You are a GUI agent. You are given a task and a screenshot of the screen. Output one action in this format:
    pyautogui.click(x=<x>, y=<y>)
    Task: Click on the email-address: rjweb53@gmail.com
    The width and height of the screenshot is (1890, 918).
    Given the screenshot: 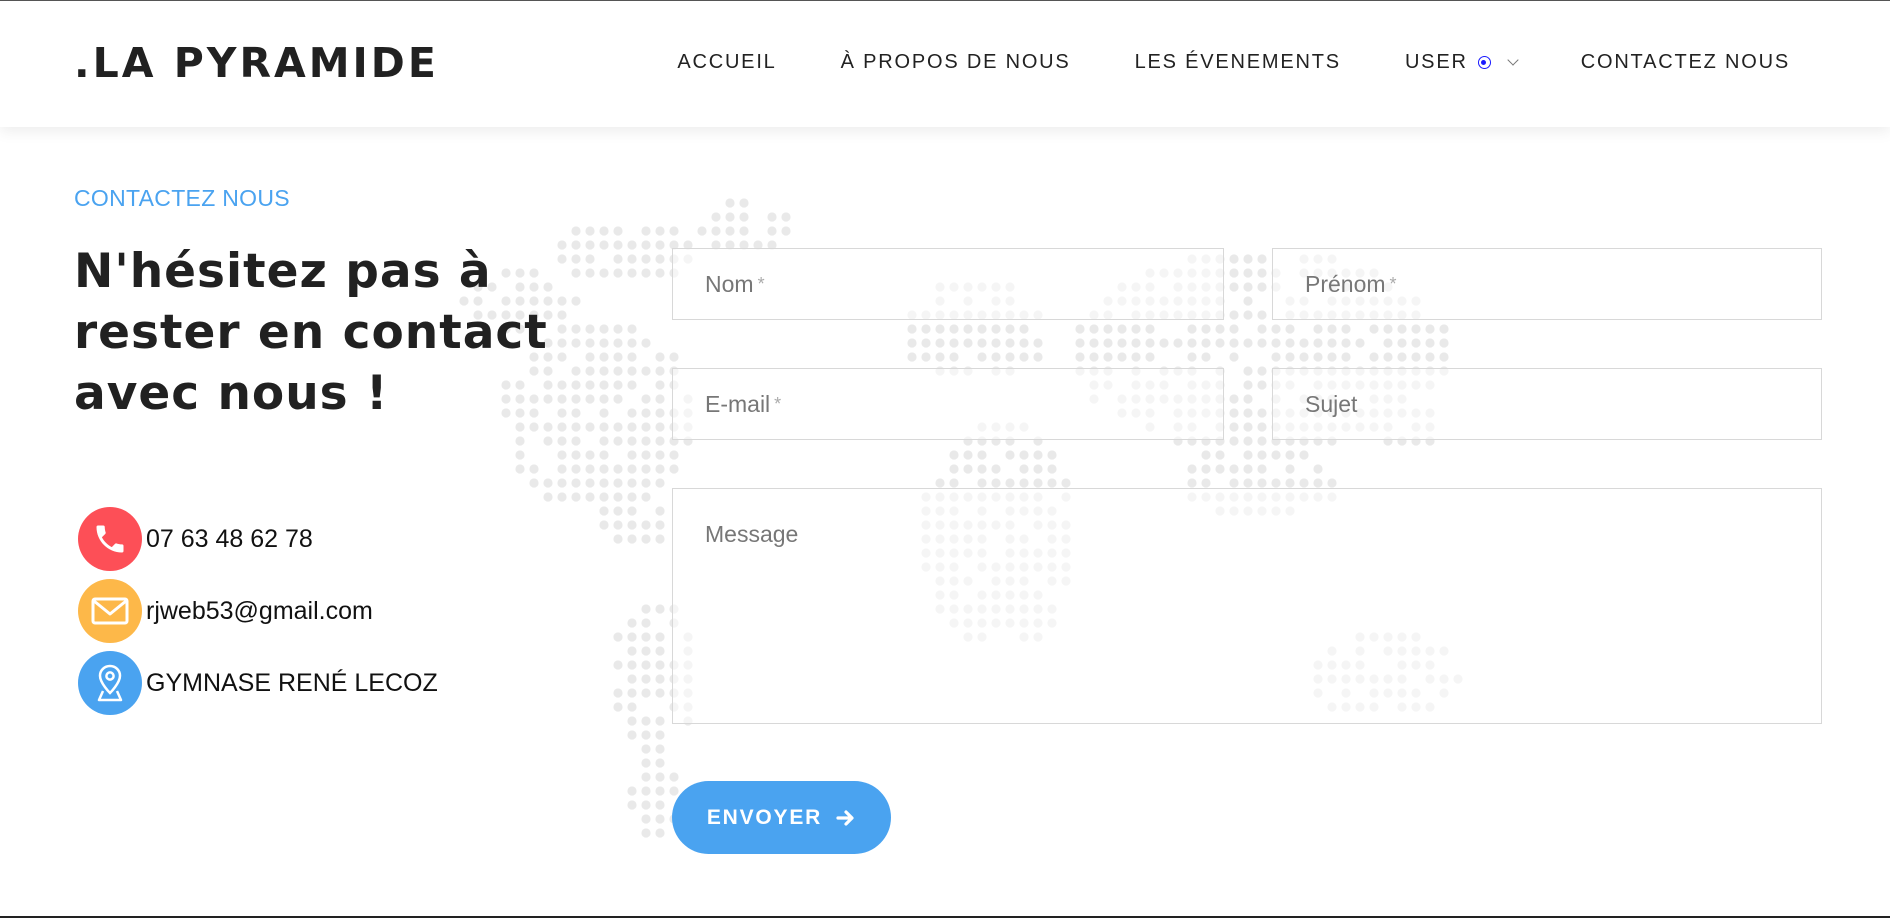 What is the action you would take?
    pyautogui.click(x=259, y=611)
    